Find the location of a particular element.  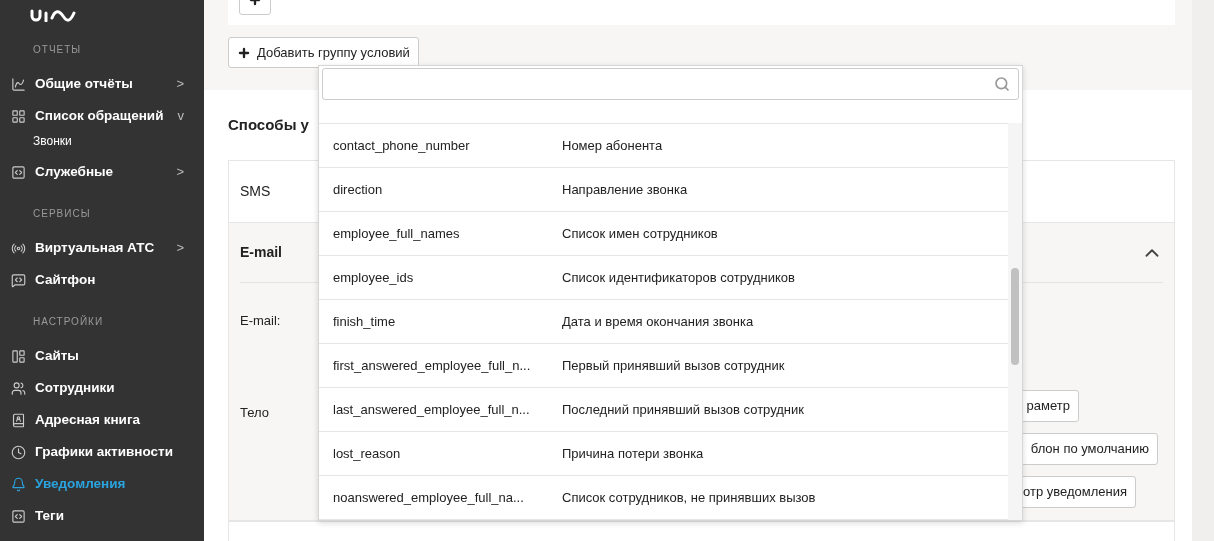

variable-option: direction Направление звонка is located at coordinates (663, 190).